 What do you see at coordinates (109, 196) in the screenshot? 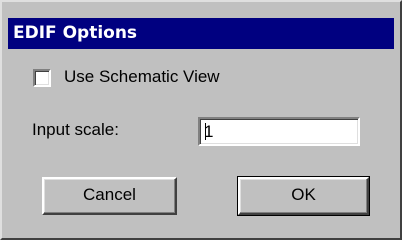
I see `cancel-button: Cancel` at bounding box center [109, 196].